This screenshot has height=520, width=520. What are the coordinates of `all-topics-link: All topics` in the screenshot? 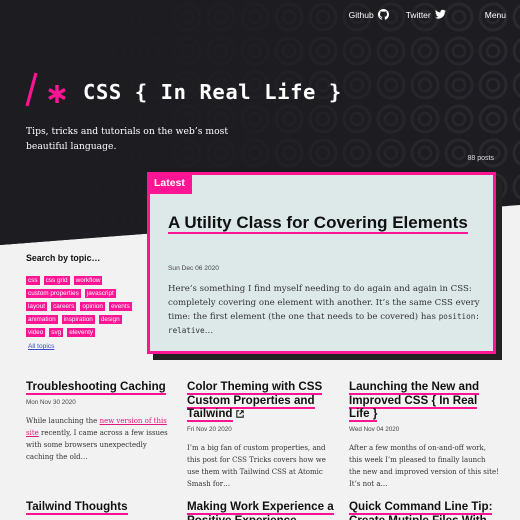 It's located at (41, 346).